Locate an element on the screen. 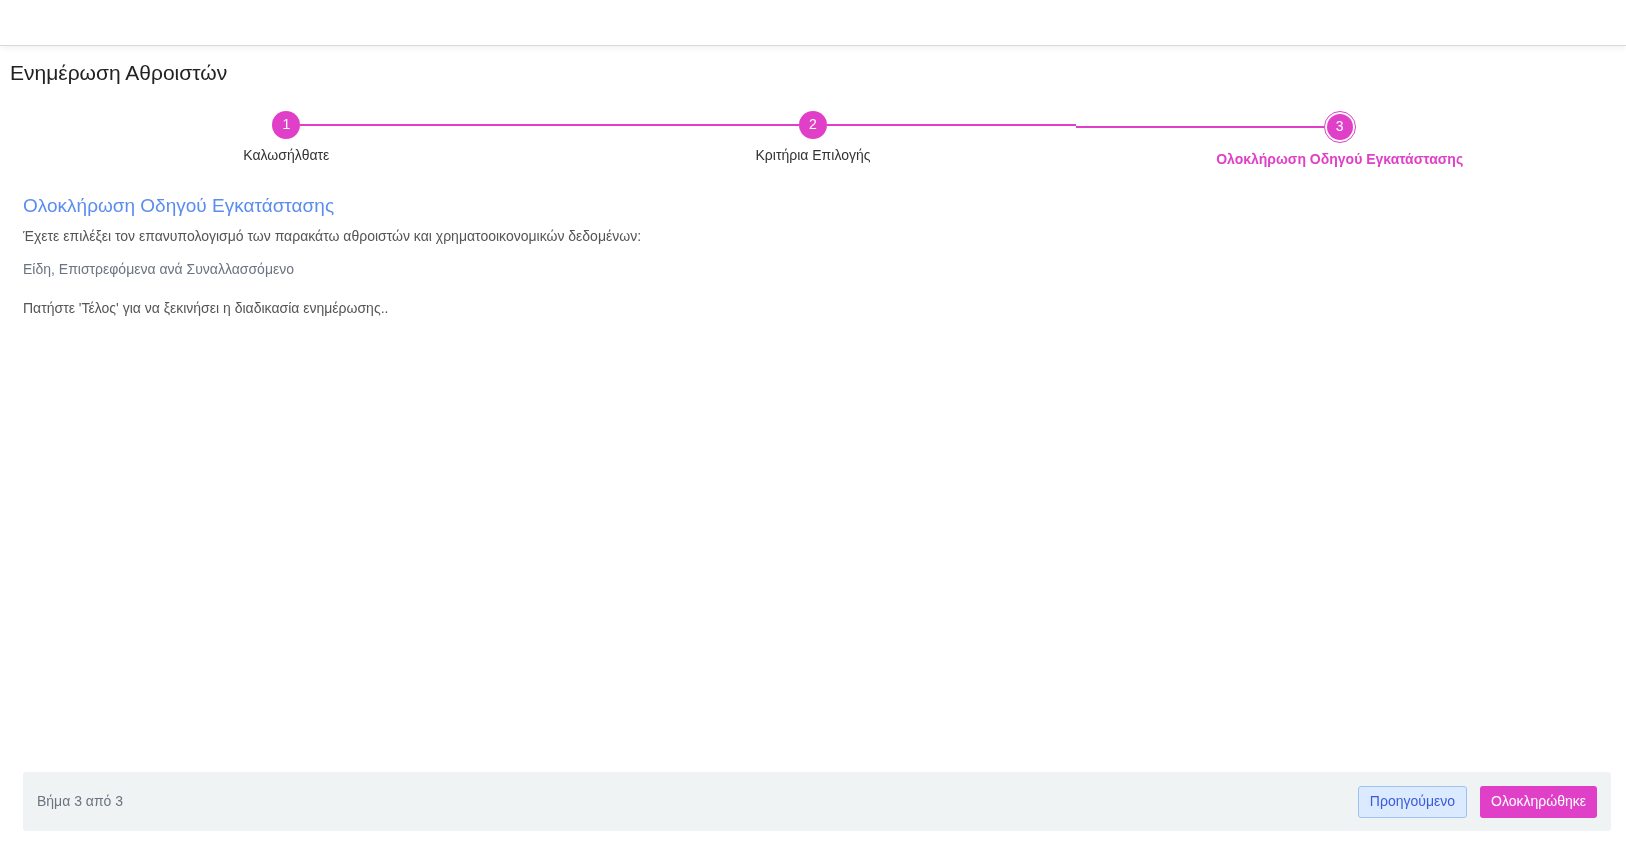  step-number: 1 is located at coordinates (286, 124).